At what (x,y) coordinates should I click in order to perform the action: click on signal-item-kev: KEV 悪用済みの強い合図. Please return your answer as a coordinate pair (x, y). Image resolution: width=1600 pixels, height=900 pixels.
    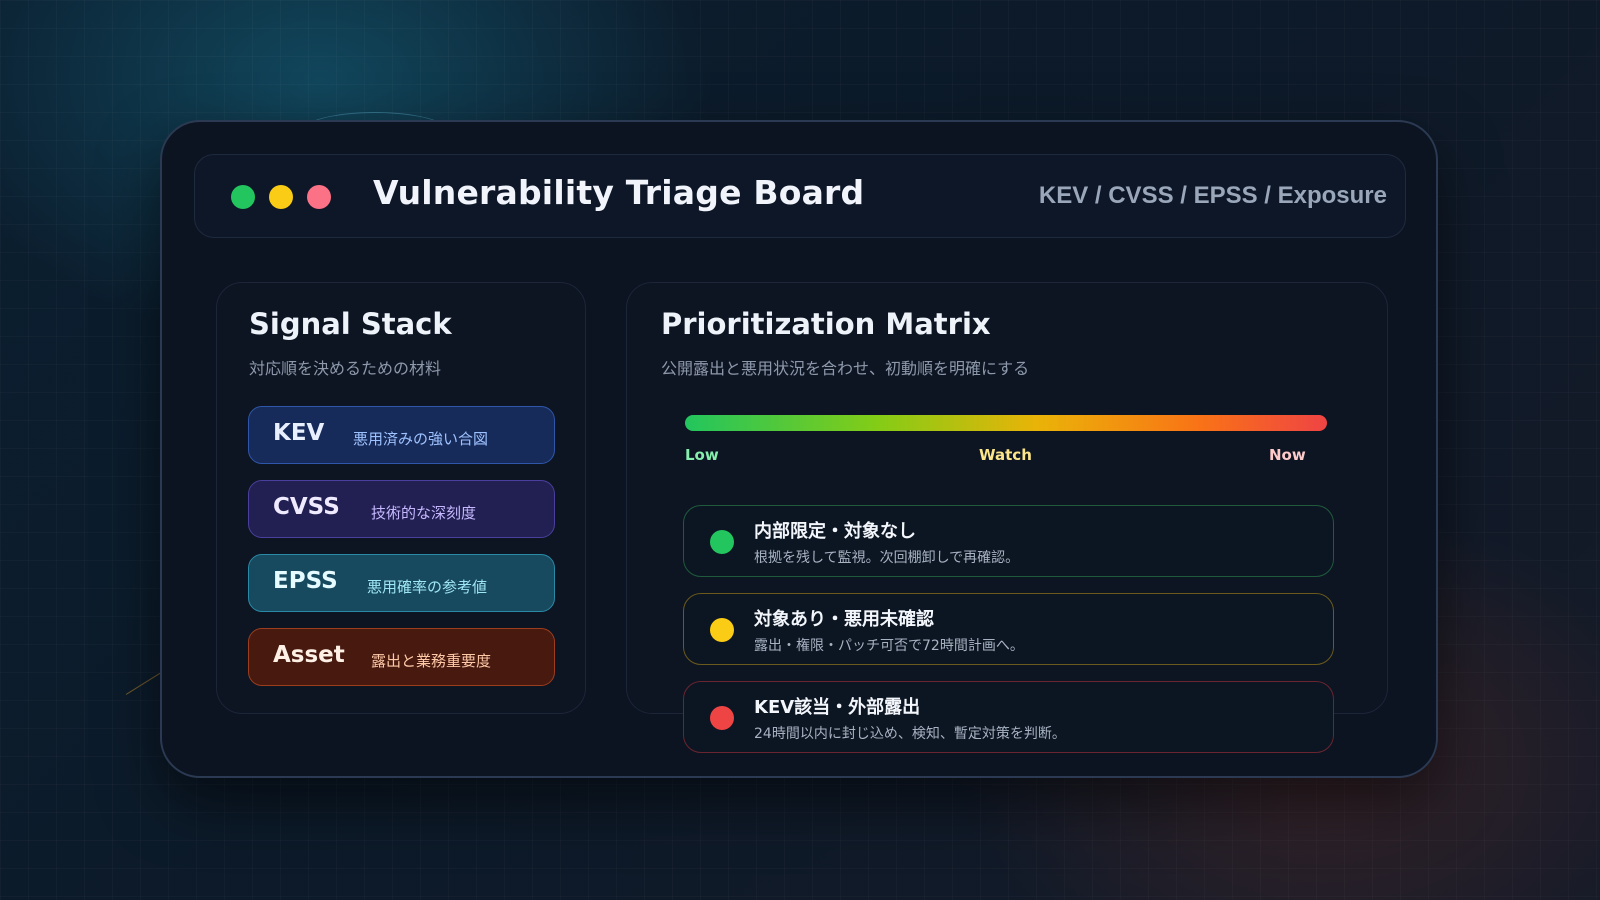
    Looking at the image, I should click on (401, 435).